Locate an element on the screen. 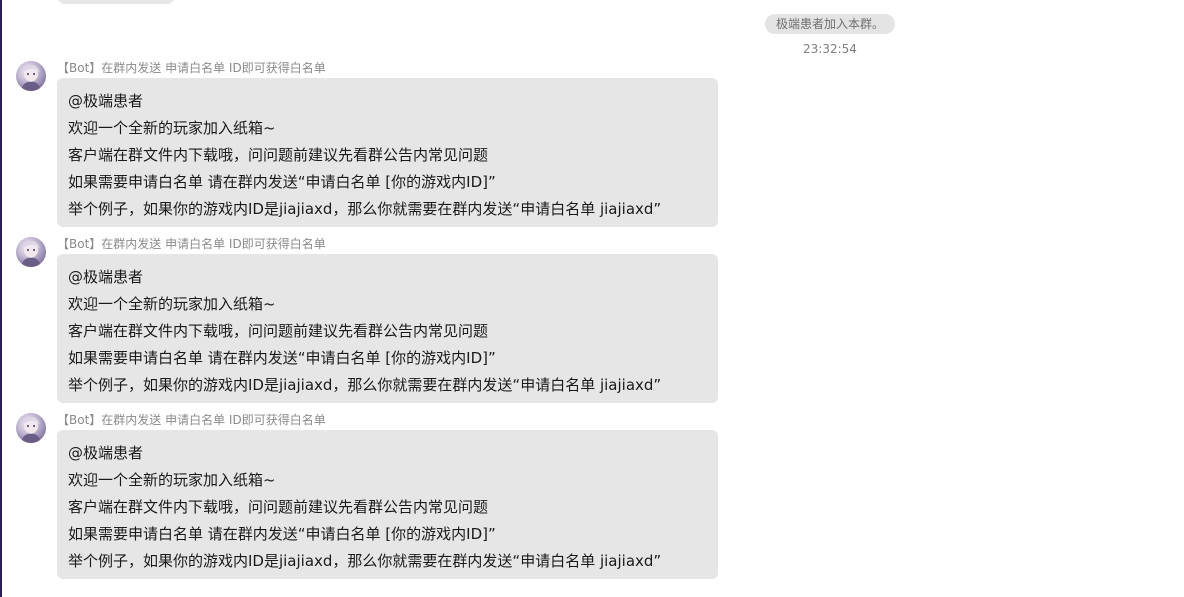  system-timestamp: 23:32:54 is located at coordinates (830, 49).